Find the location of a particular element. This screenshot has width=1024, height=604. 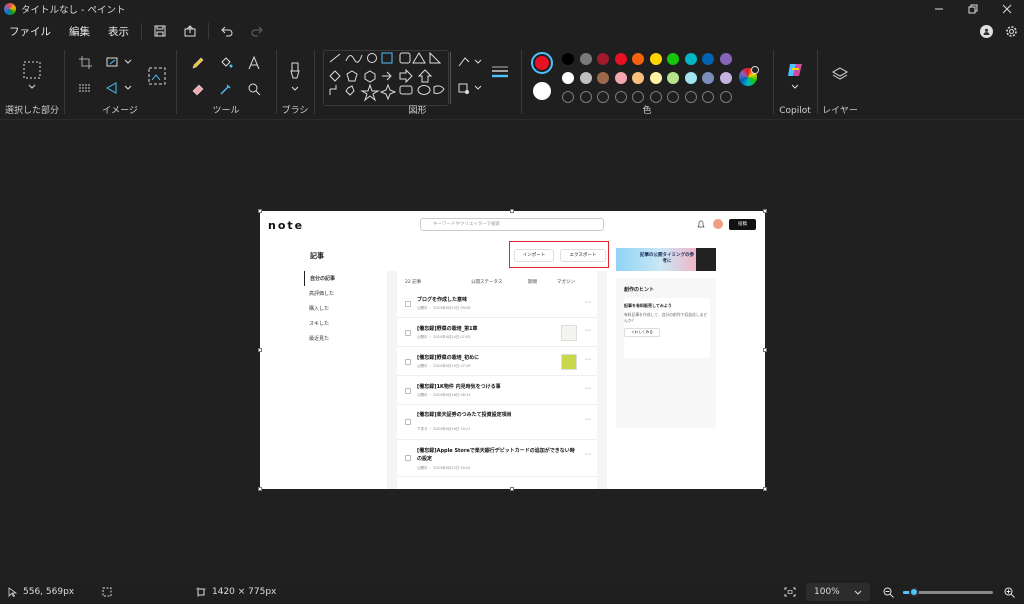

text-button is located at coordinates (254, 63).